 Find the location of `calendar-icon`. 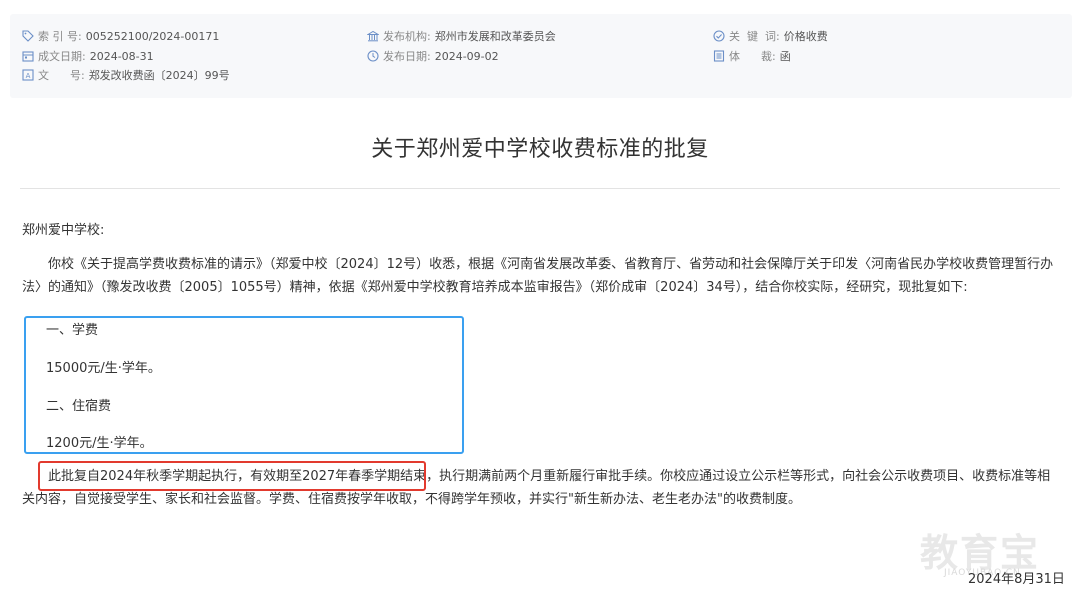

calendar-icon is located at coordinates (28, 56).